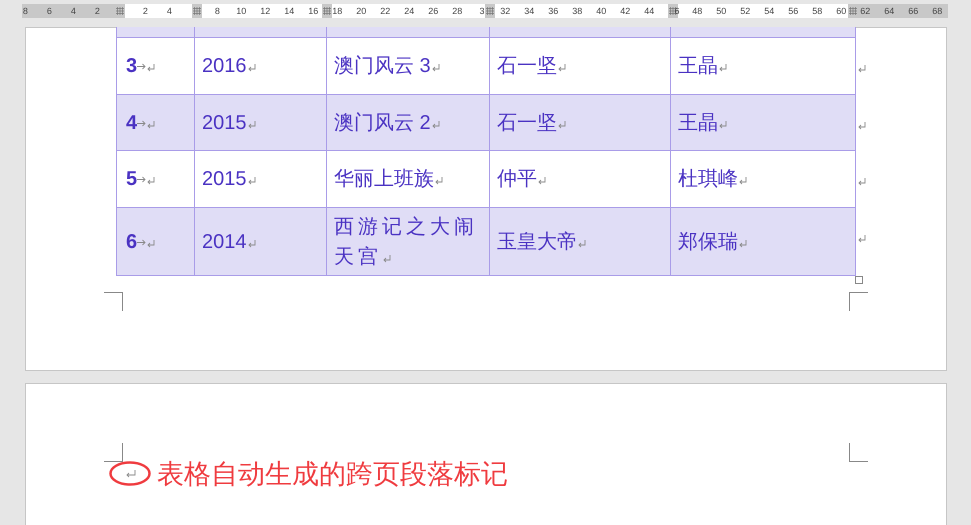 The width and height of the screenshot is (971, 525). I want to click on table-cell: 6, so click(155, 241).